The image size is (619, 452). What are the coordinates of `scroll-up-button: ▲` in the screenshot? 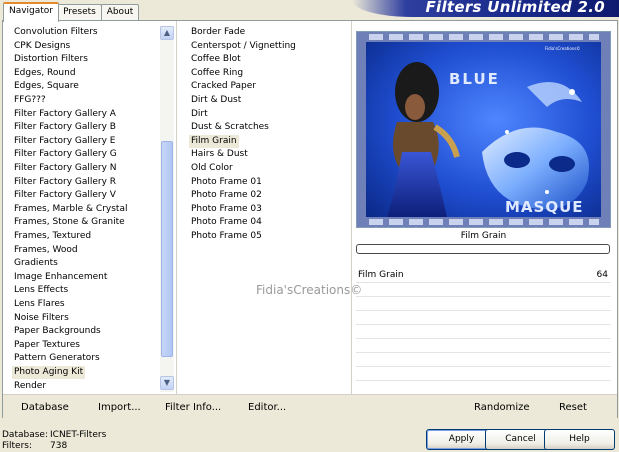 It's located at (167, 33).